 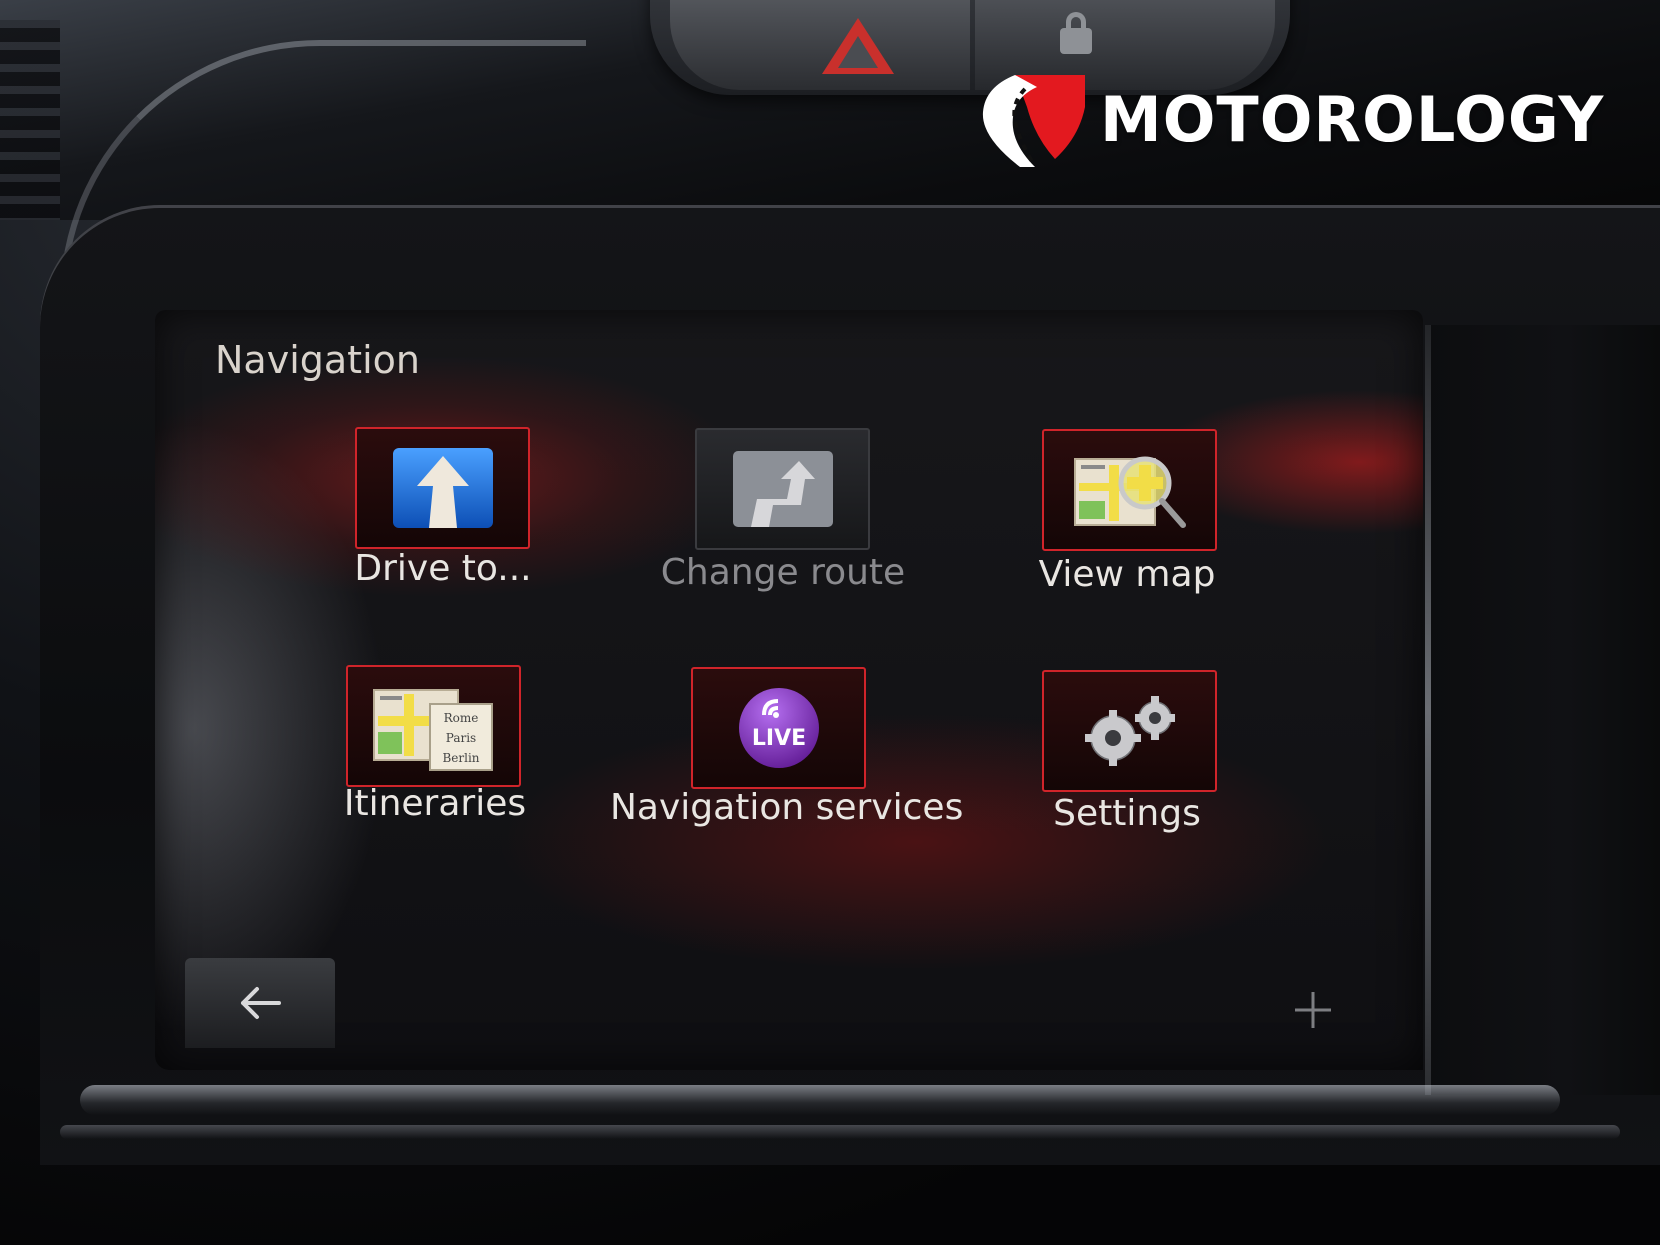 I want to click on view-map-button, so click(x=1129, y=490).